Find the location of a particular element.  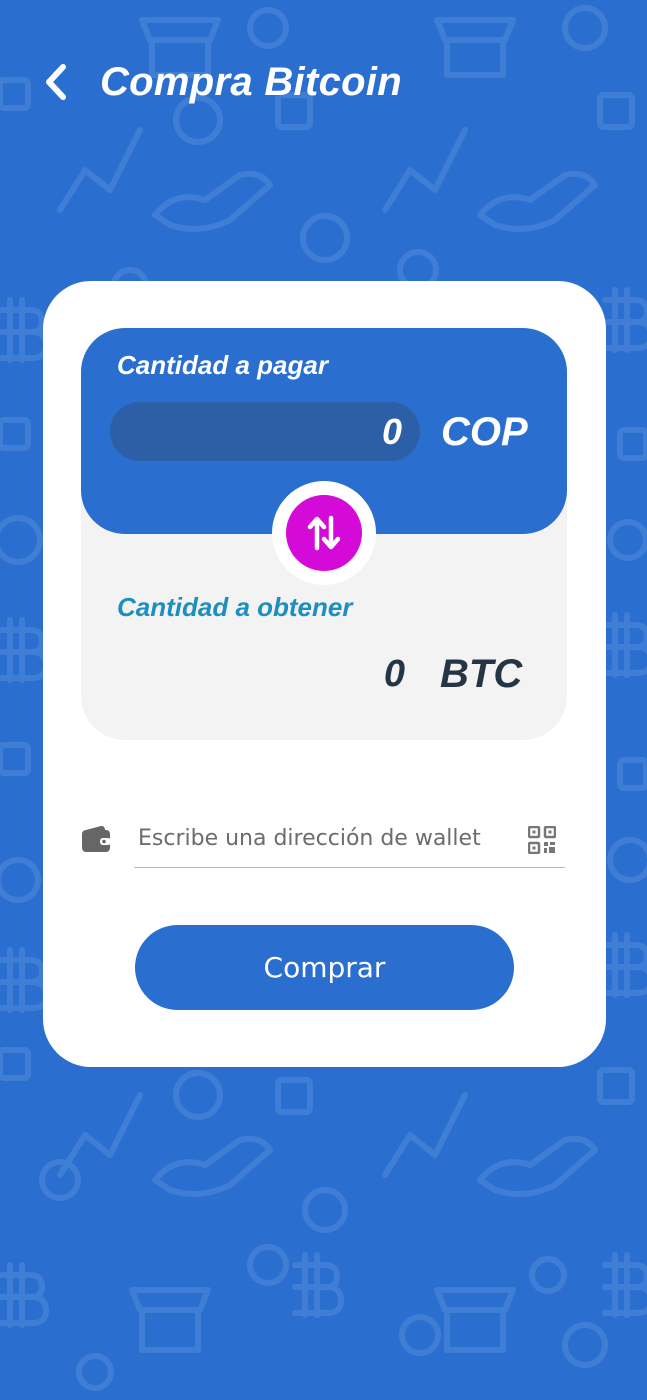

pay-currency-label: COP is located at coordinates (484, 432).